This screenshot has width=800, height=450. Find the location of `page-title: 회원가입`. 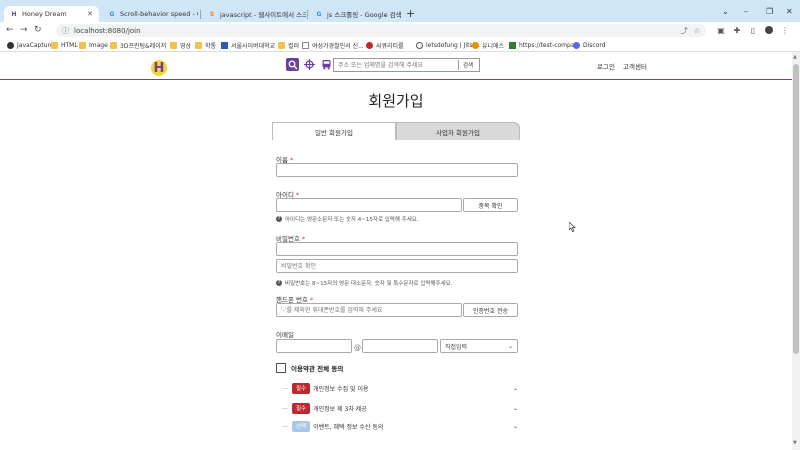

page-title: 회원가입 is located at coordinates (396, 101).